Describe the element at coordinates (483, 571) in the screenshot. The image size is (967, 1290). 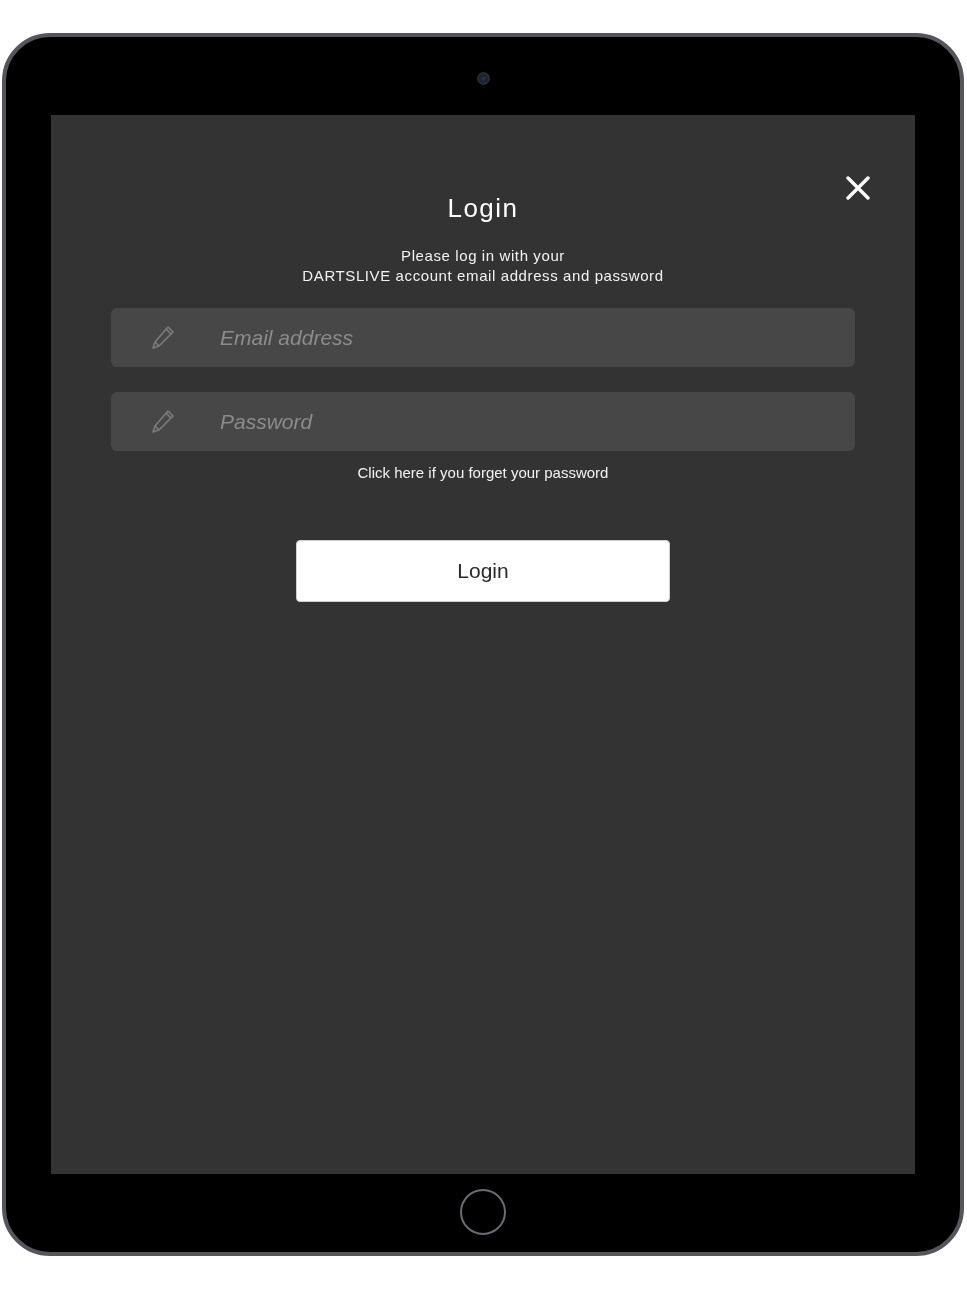
I see `login-button: Login` at that location.